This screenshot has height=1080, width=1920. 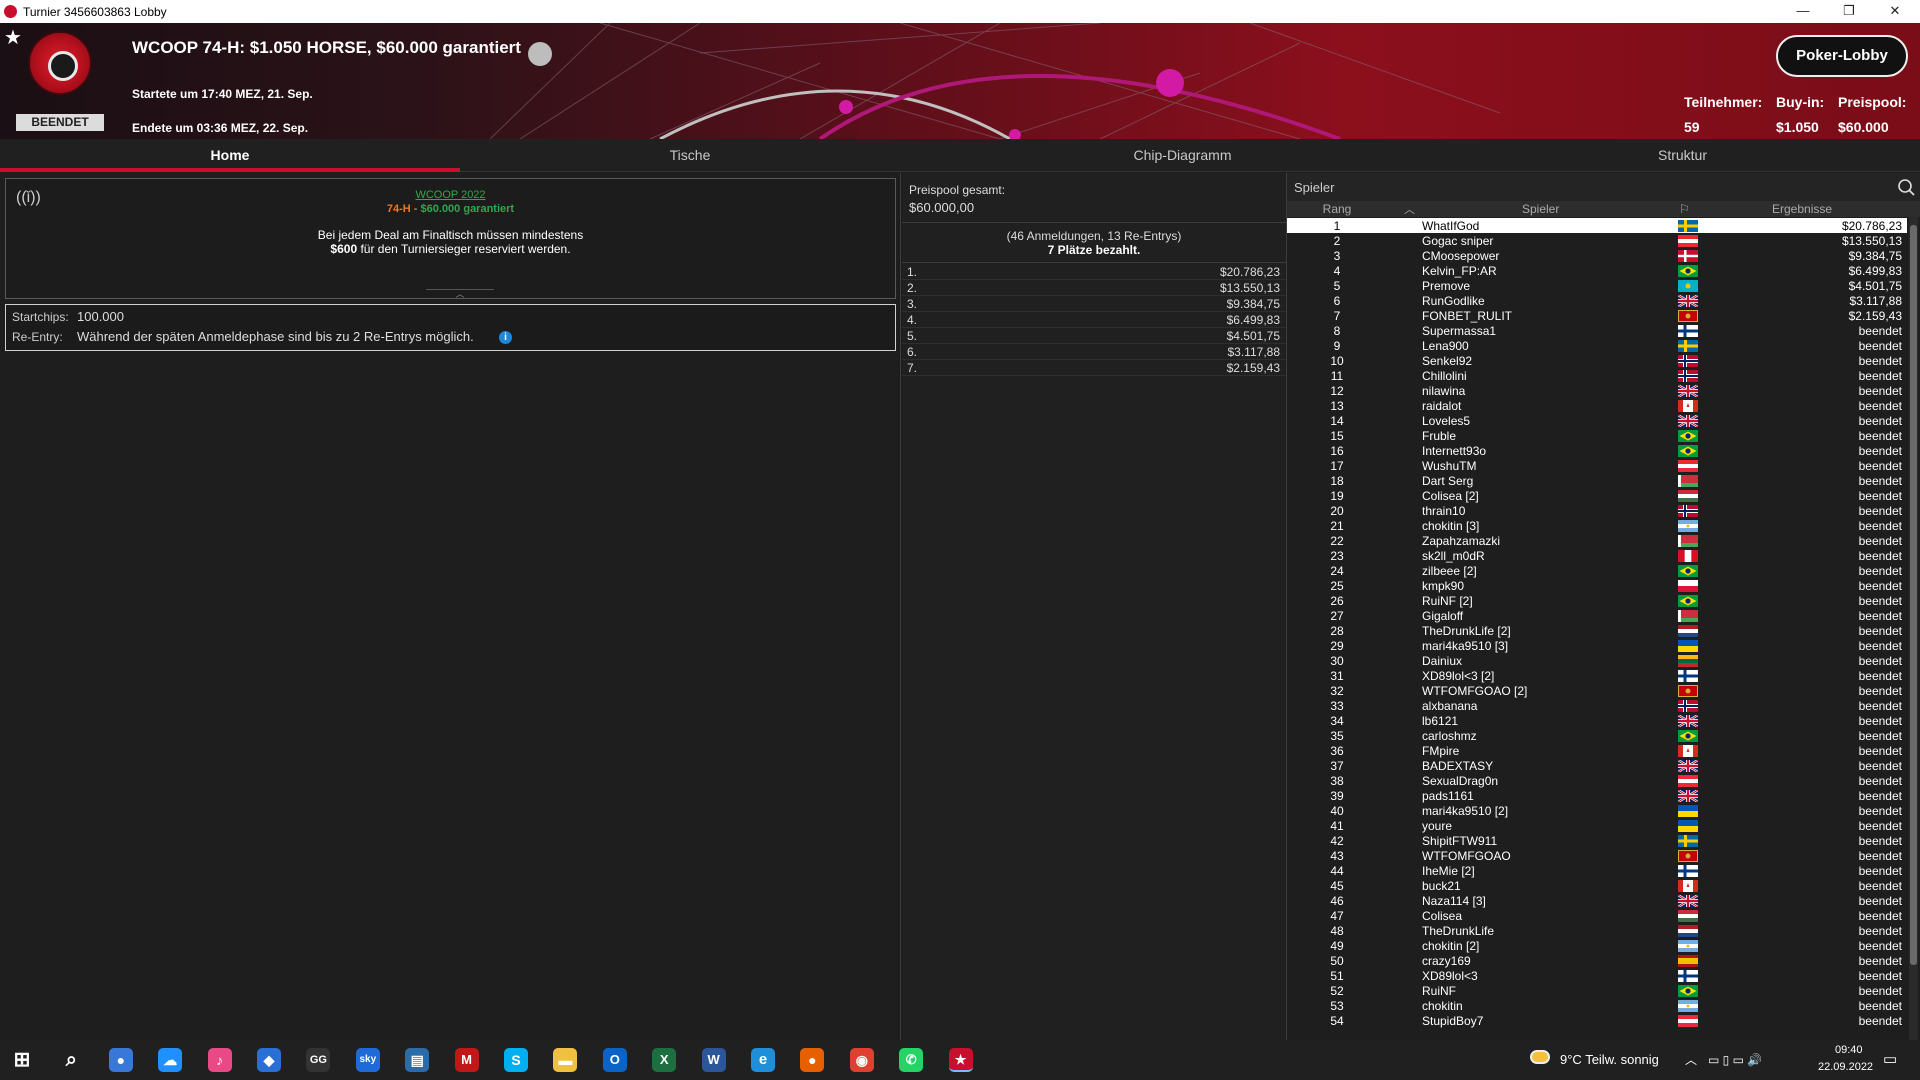 I want to click on col-player: Spieler, so click(x=1540, y=209).